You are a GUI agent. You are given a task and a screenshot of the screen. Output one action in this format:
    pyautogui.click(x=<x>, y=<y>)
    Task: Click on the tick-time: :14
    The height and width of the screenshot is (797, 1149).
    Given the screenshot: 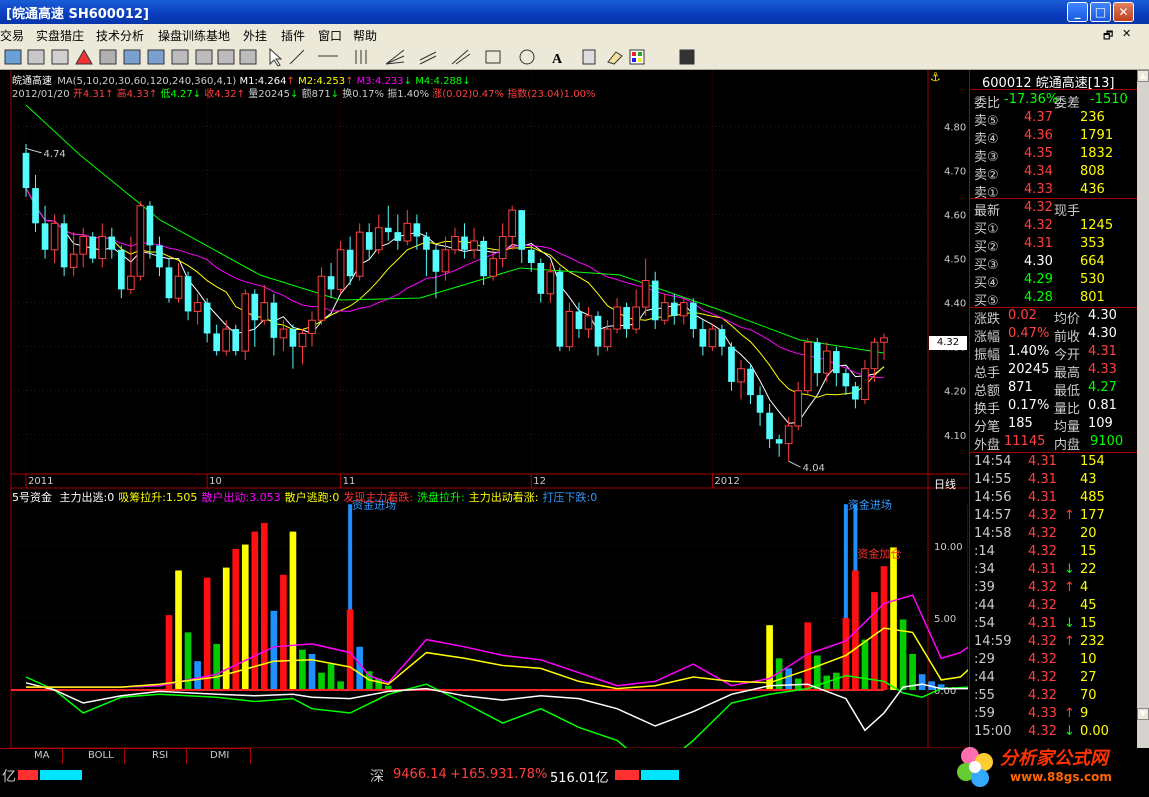 What is the action you would take?
    pyautogui.click(x=984, y=551)
    